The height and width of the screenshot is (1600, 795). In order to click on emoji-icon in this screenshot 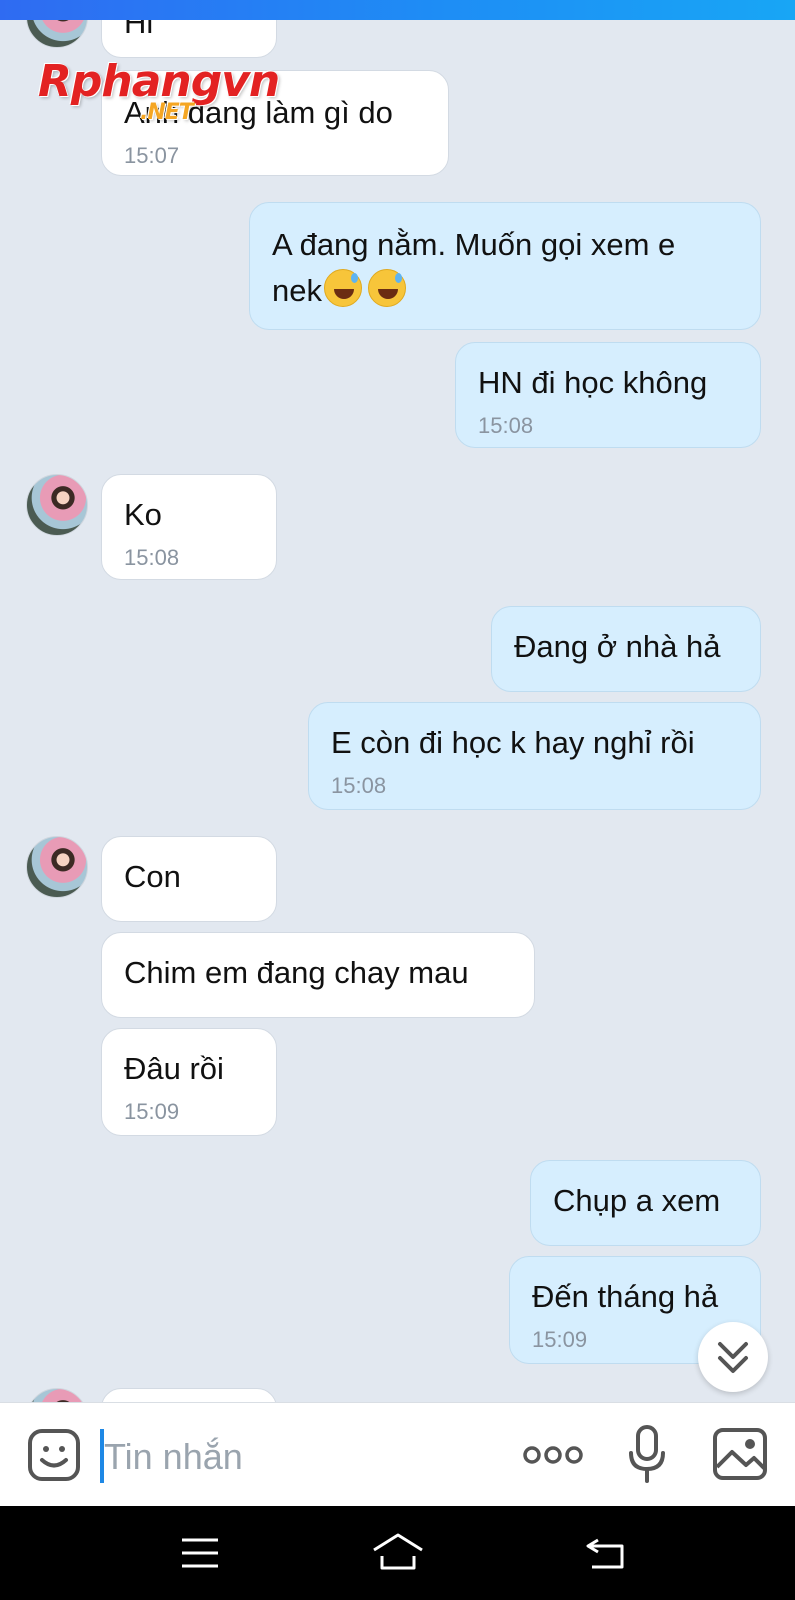, I will do `click(54, 1455)`.